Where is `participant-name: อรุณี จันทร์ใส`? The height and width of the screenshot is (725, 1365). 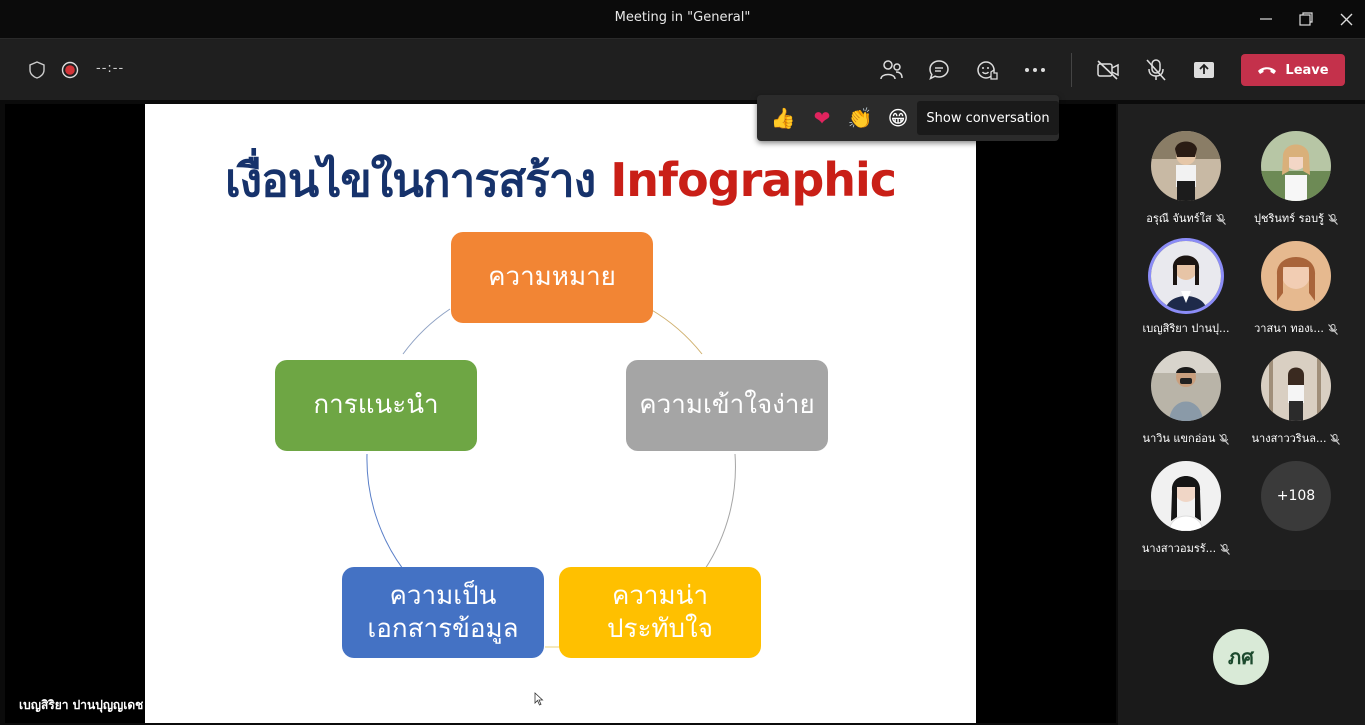
participant-name: อรุณี จันทร์ใส is located at coordinates (1186, 218).